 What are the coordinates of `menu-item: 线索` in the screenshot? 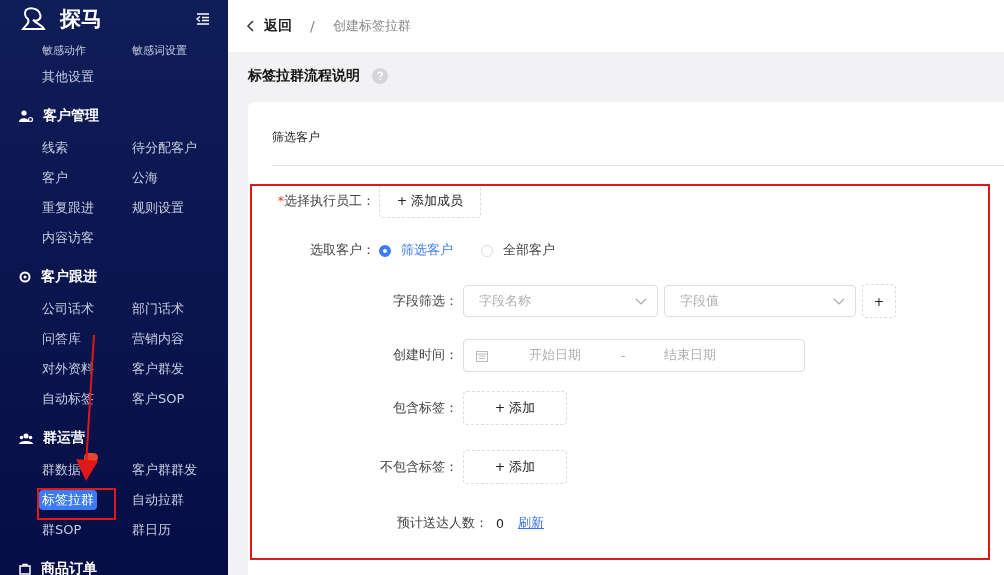 It's located at (55, 148).